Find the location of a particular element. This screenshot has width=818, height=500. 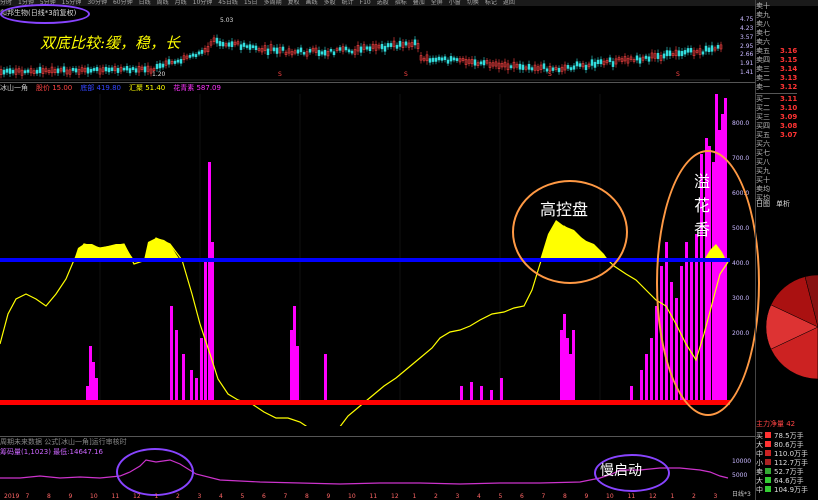

capital-flow-row: 中 104.9万手 is located at coordinates (782, 490).